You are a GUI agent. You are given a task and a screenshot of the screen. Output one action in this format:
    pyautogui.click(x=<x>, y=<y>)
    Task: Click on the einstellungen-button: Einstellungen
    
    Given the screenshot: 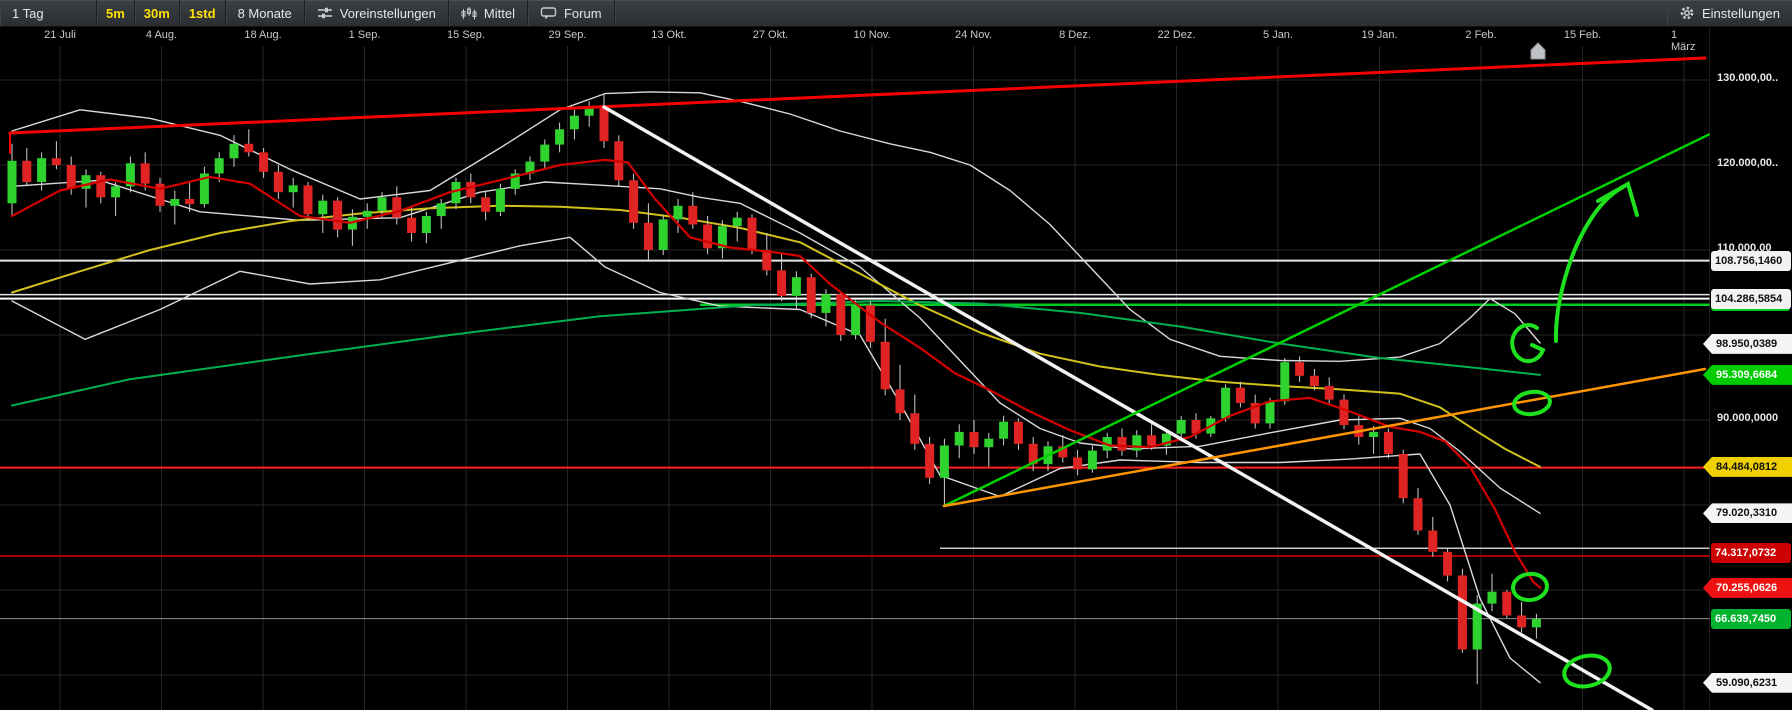 What is the action you would take?
    pyautogui.click(x=1729, y=13)
    